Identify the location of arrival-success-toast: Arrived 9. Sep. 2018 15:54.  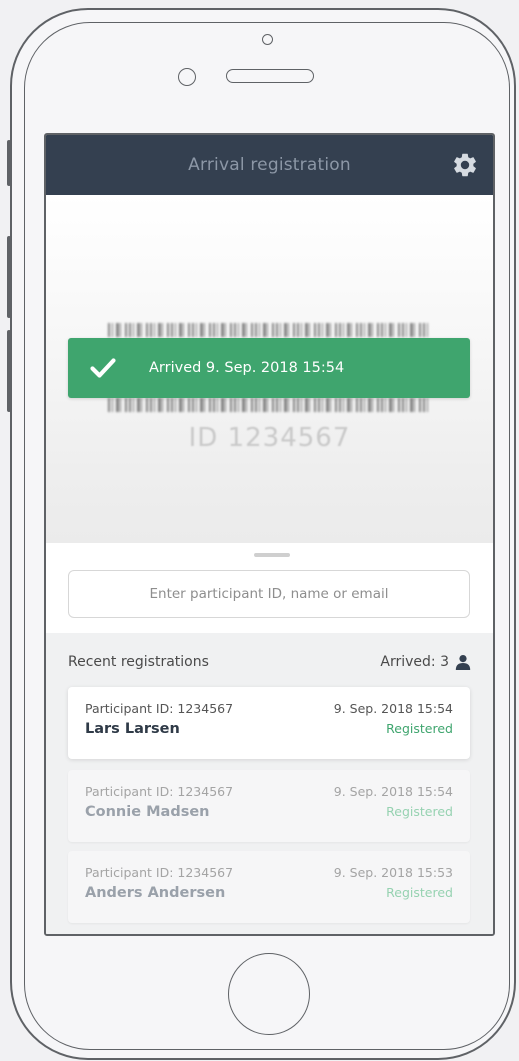
(269, 368).